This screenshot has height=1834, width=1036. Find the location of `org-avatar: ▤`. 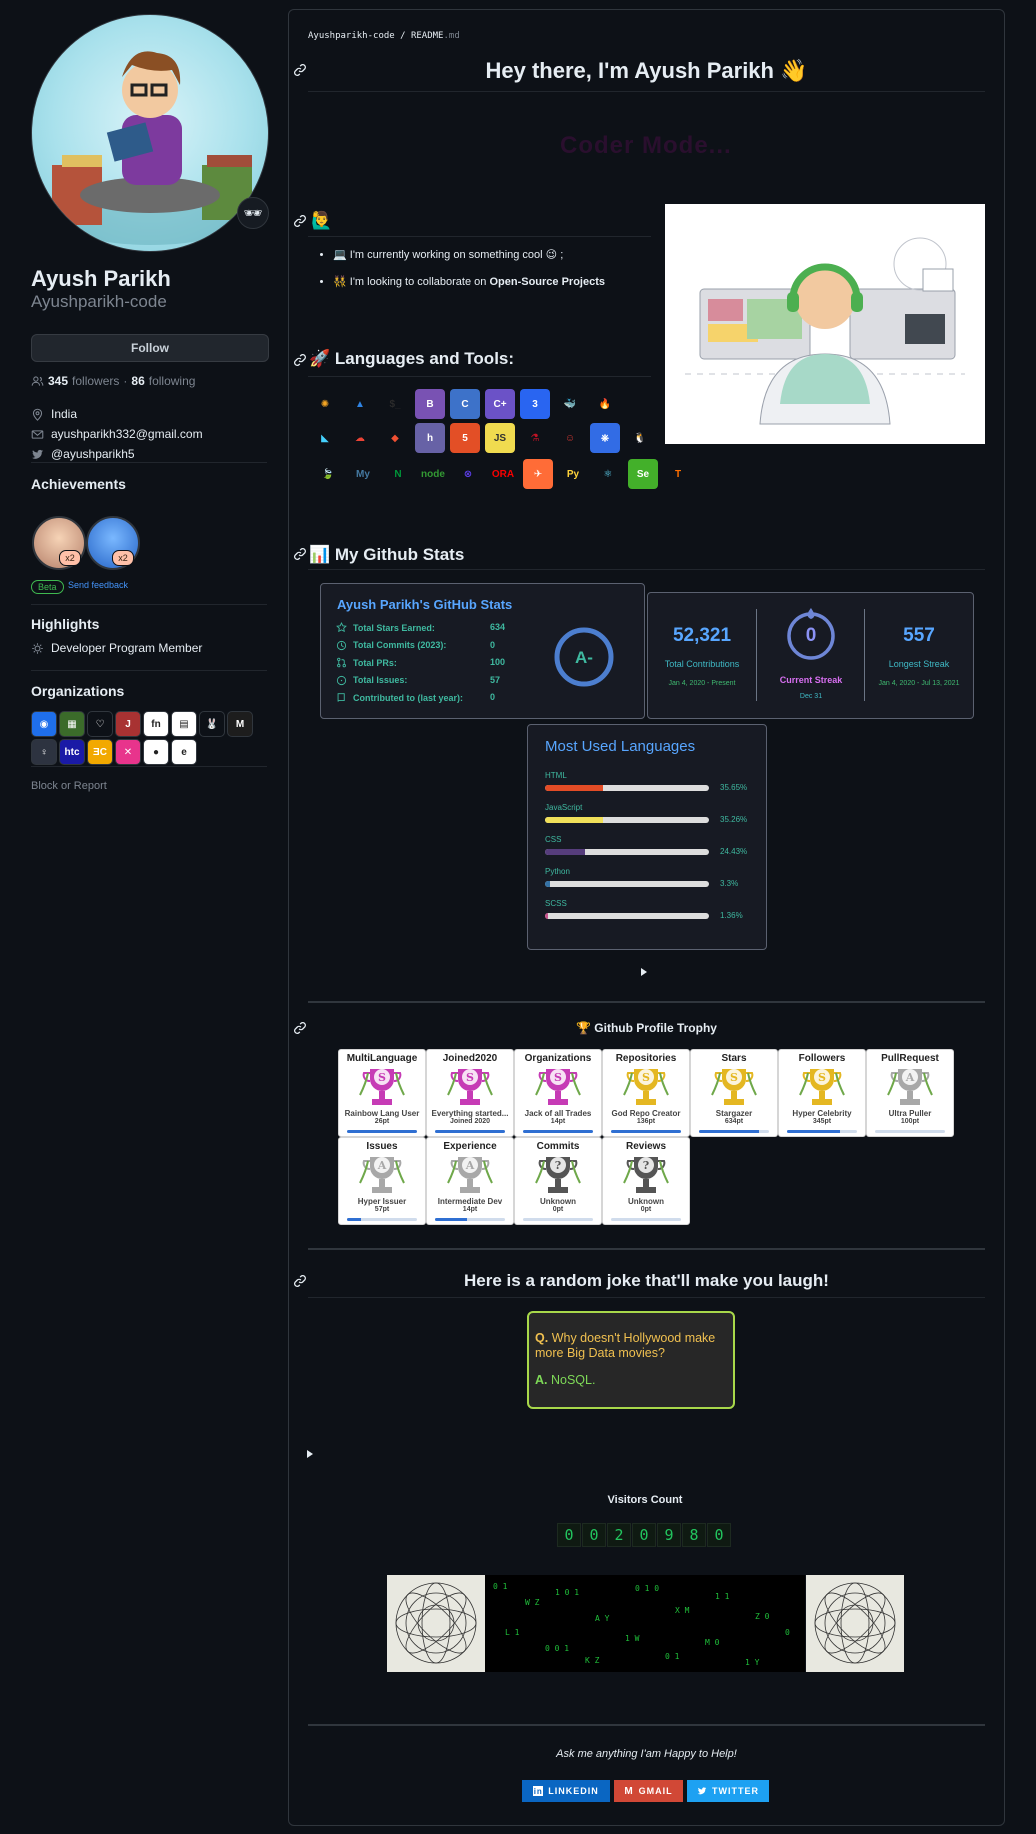

org-avatar: ▤ is located at coordinates (184, 724).